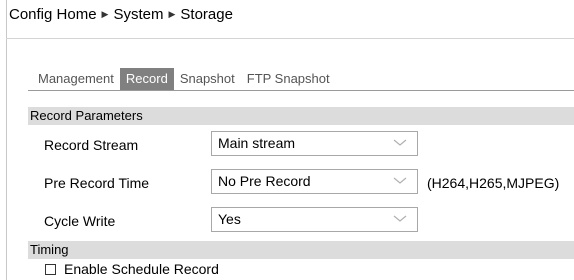  What do you see at coordinates (288, 79) in the screenshot?
I see `tab-ftp-snapshot: FTP Snapshot` at bounding box center [288, 79].